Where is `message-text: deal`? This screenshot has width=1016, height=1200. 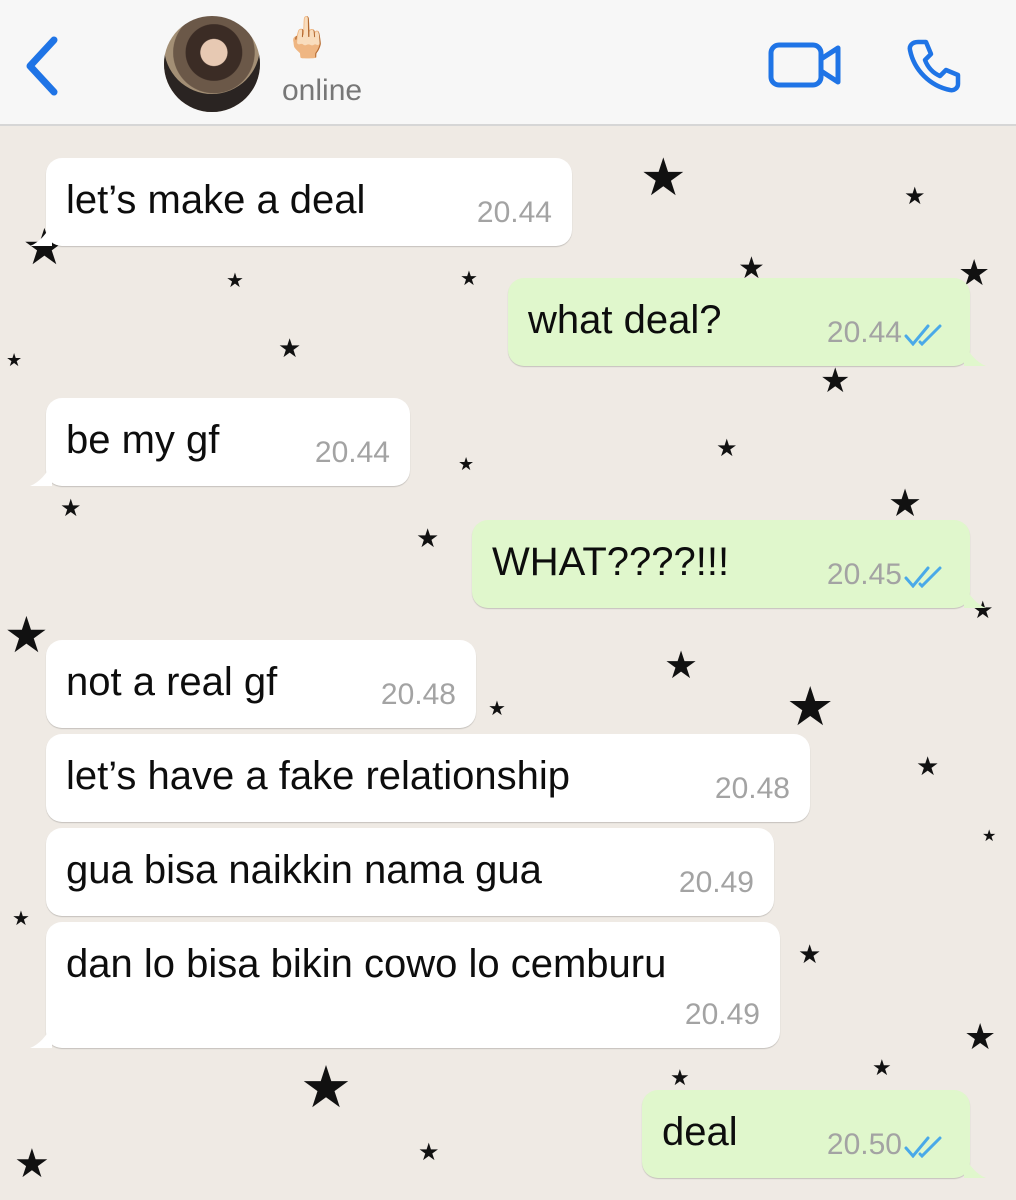 message-text: deal is located at coordinates (700, 1132).